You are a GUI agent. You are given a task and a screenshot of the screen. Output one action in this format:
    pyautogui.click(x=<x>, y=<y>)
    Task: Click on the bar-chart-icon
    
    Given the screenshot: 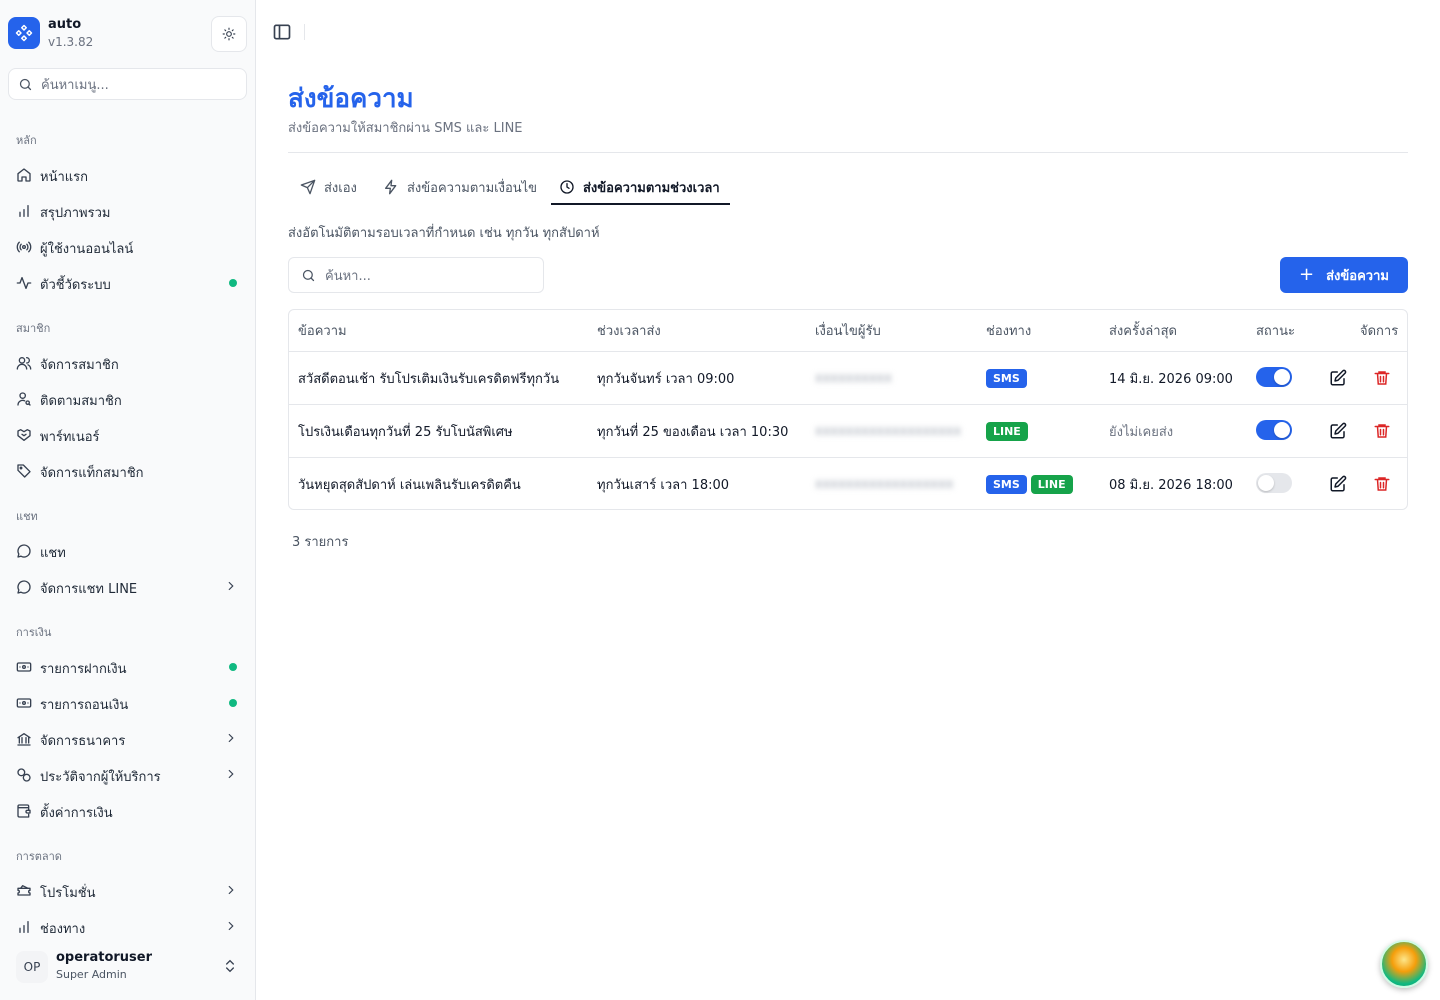 What is the action you would take?
    pyautogui.click(x=24, y=211)
    